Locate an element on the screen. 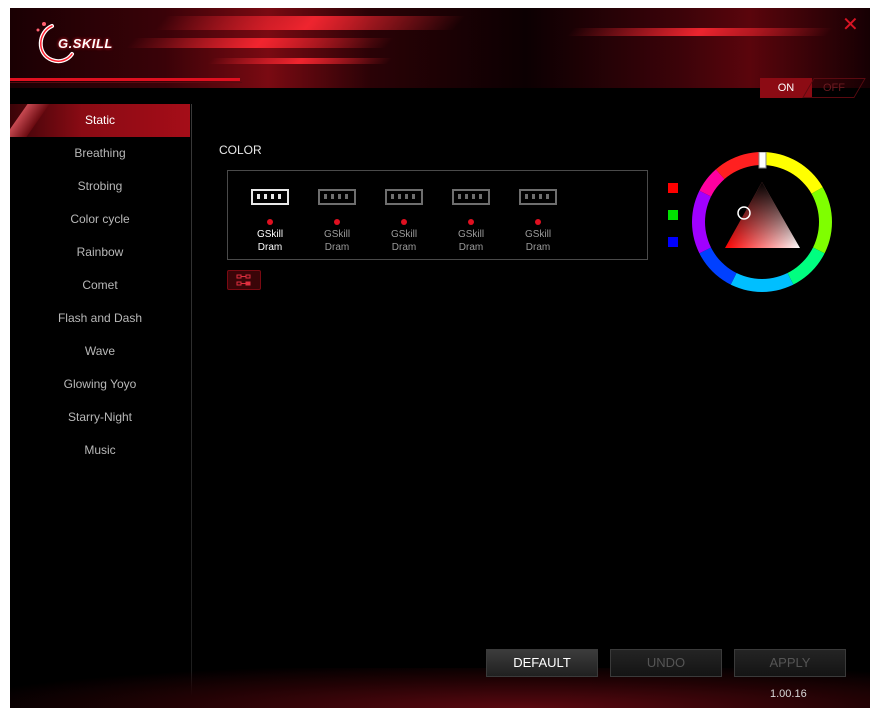 This screenshot has height=718, width=886. sidebar-divider is located at coordinates (191, 402).